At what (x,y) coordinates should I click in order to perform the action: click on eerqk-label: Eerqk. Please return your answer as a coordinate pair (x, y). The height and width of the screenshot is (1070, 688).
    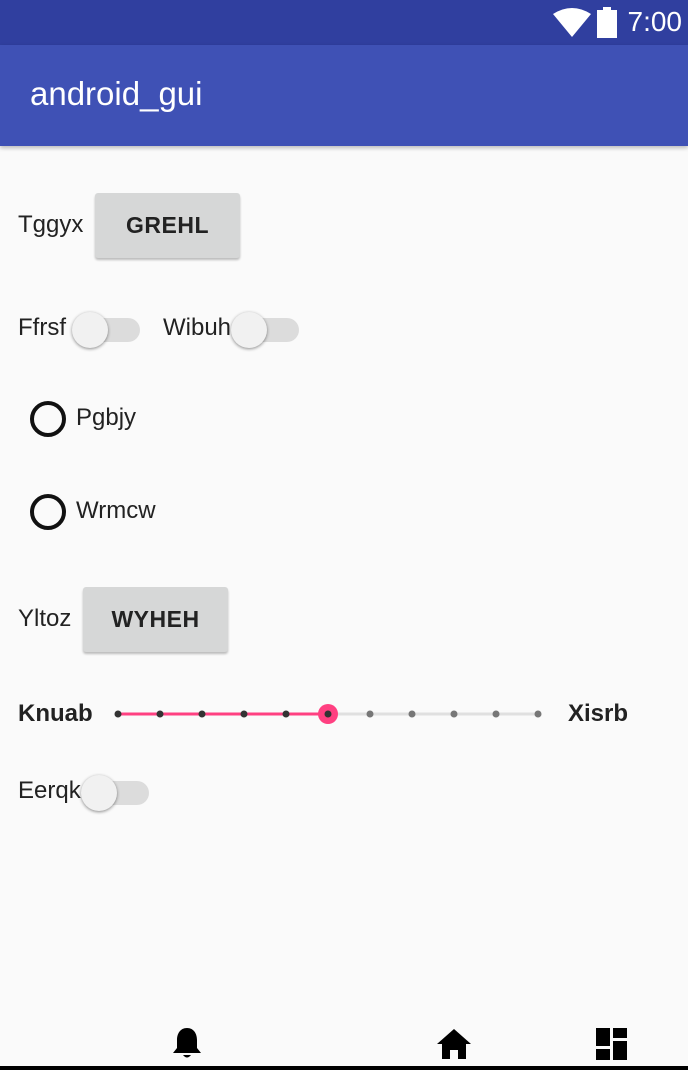
    Looking at the image, I should click on (49, 790).